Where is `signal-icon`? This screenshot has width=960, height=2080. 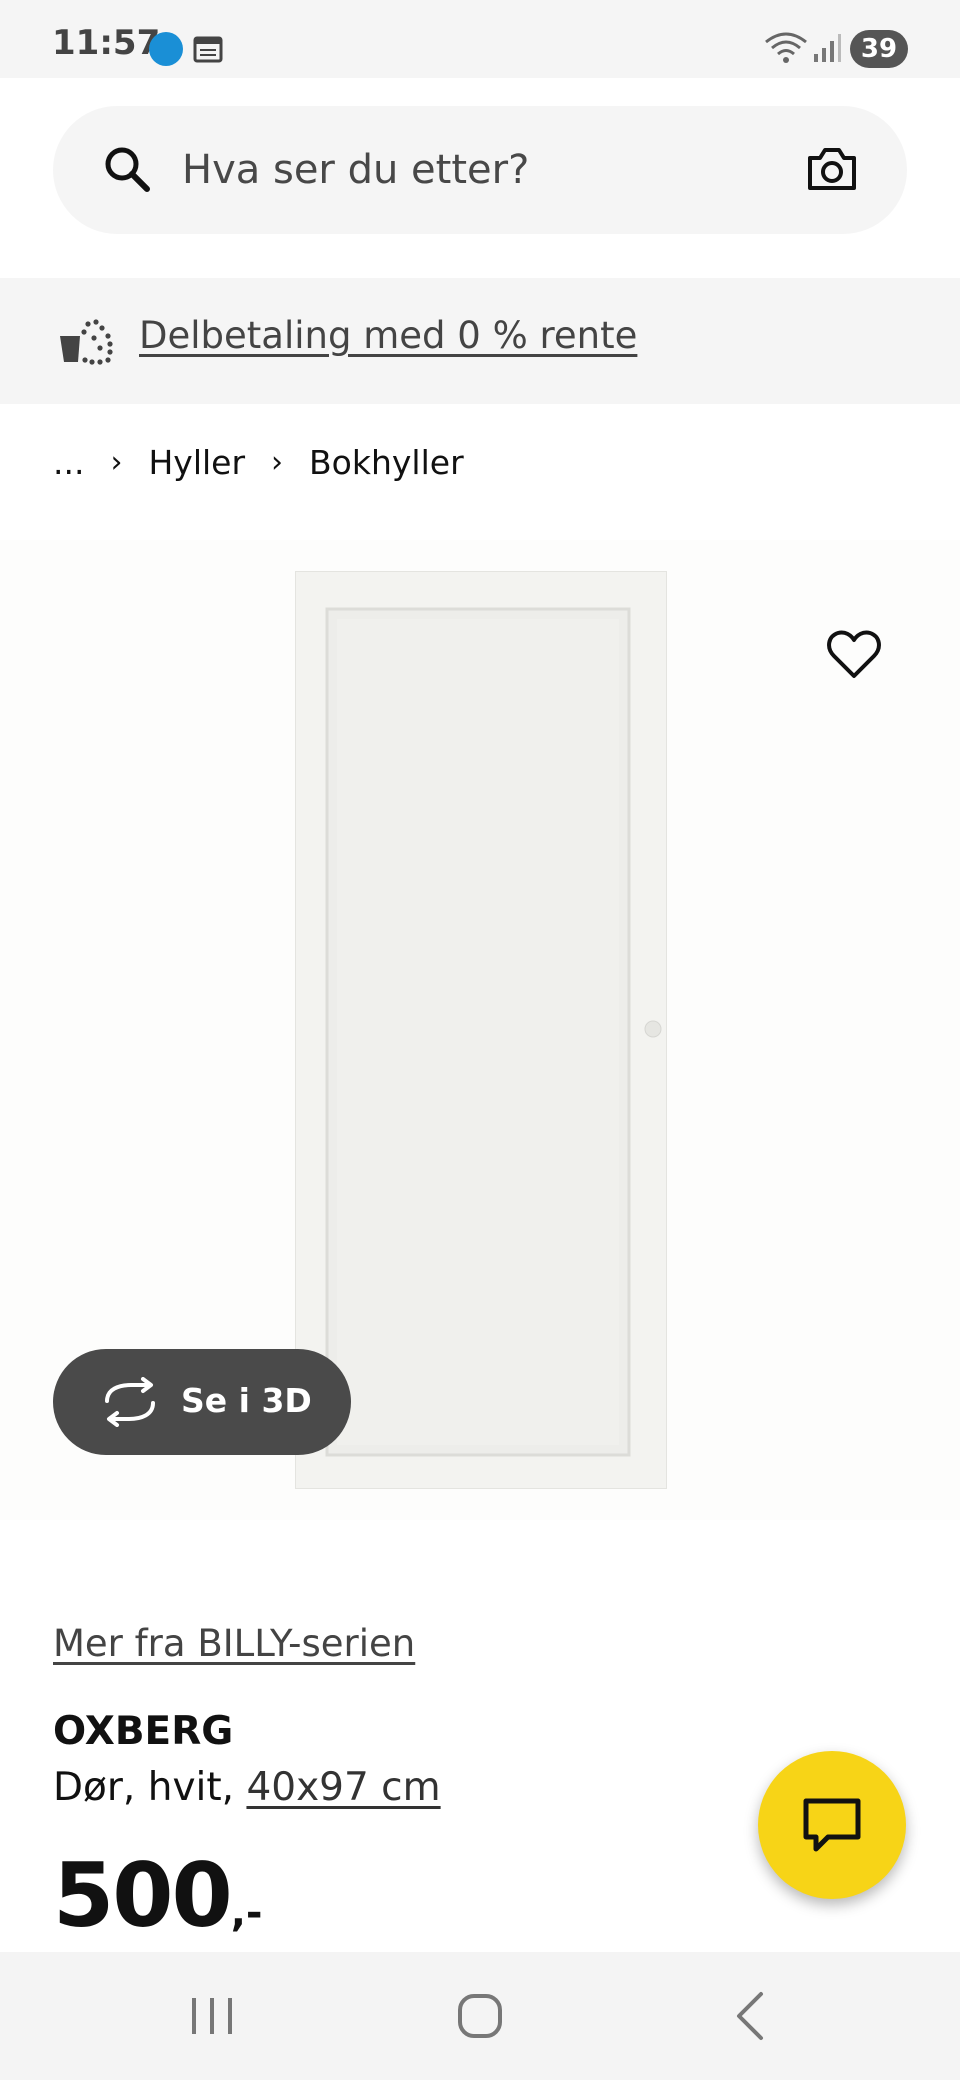 signal-icon is located at coordinates (827, 48).